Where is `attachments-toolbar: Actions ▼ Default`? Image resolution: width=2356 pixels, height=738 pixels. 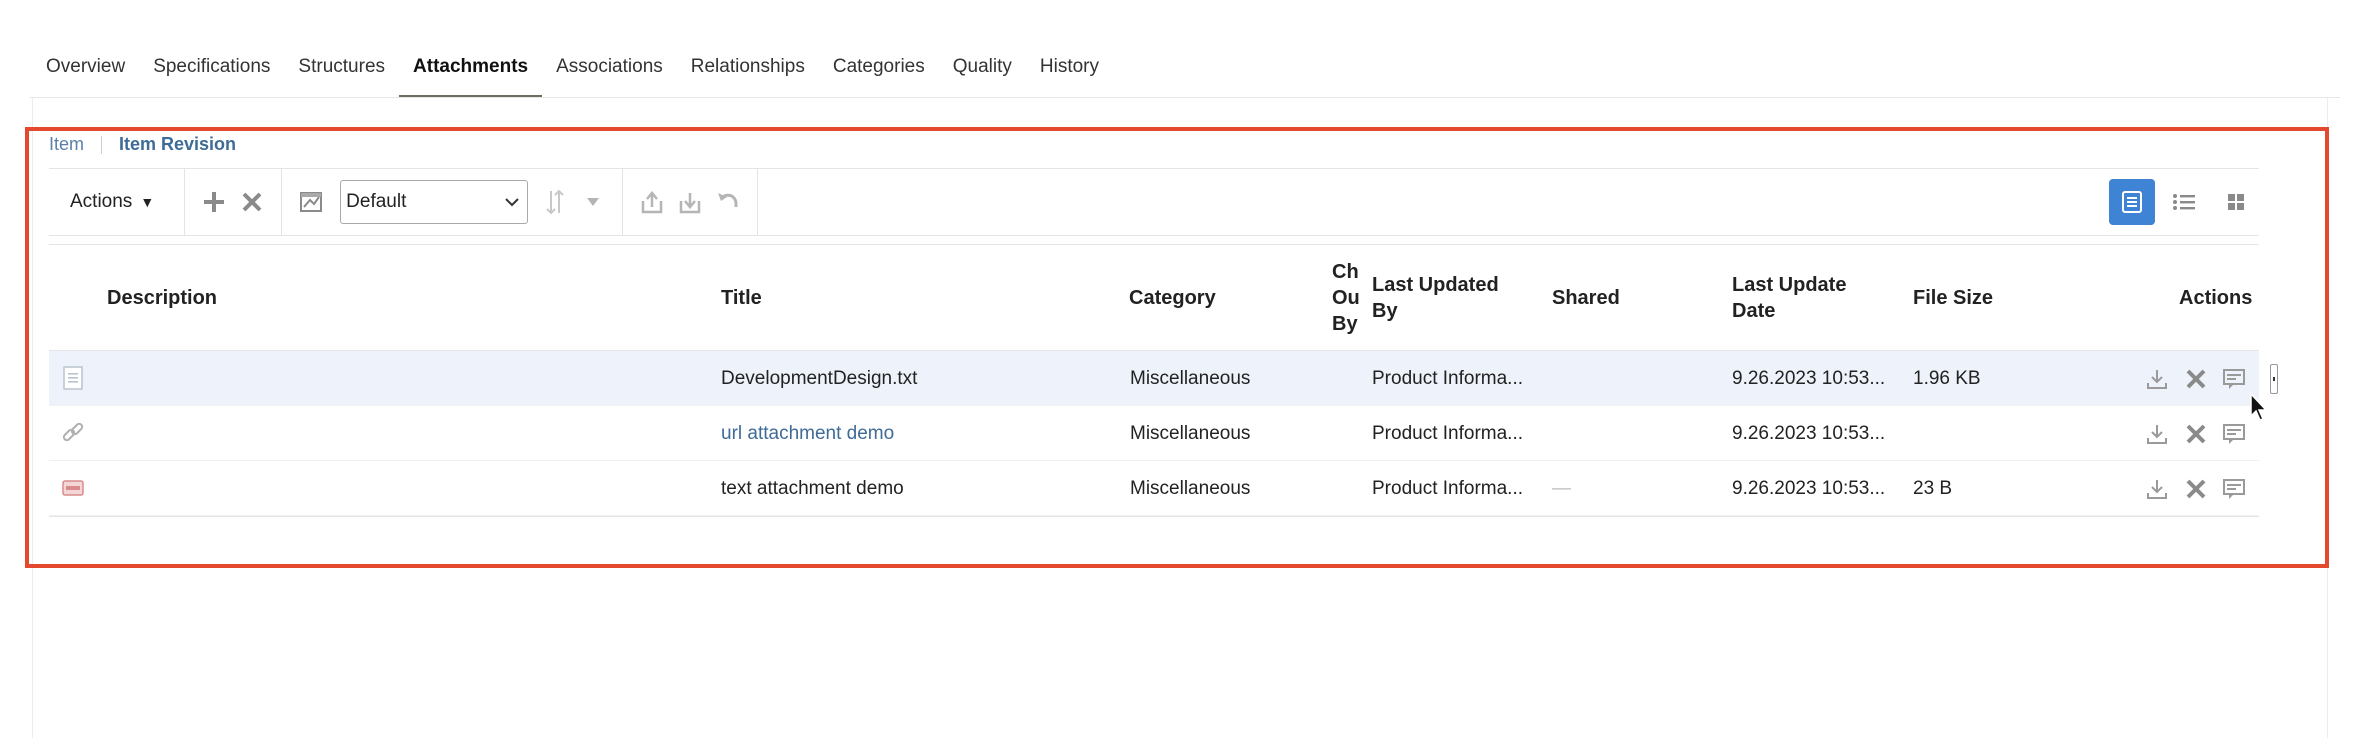
attachments-toolbar: Actions ▼ Default is located at coordinates (1154, 202).